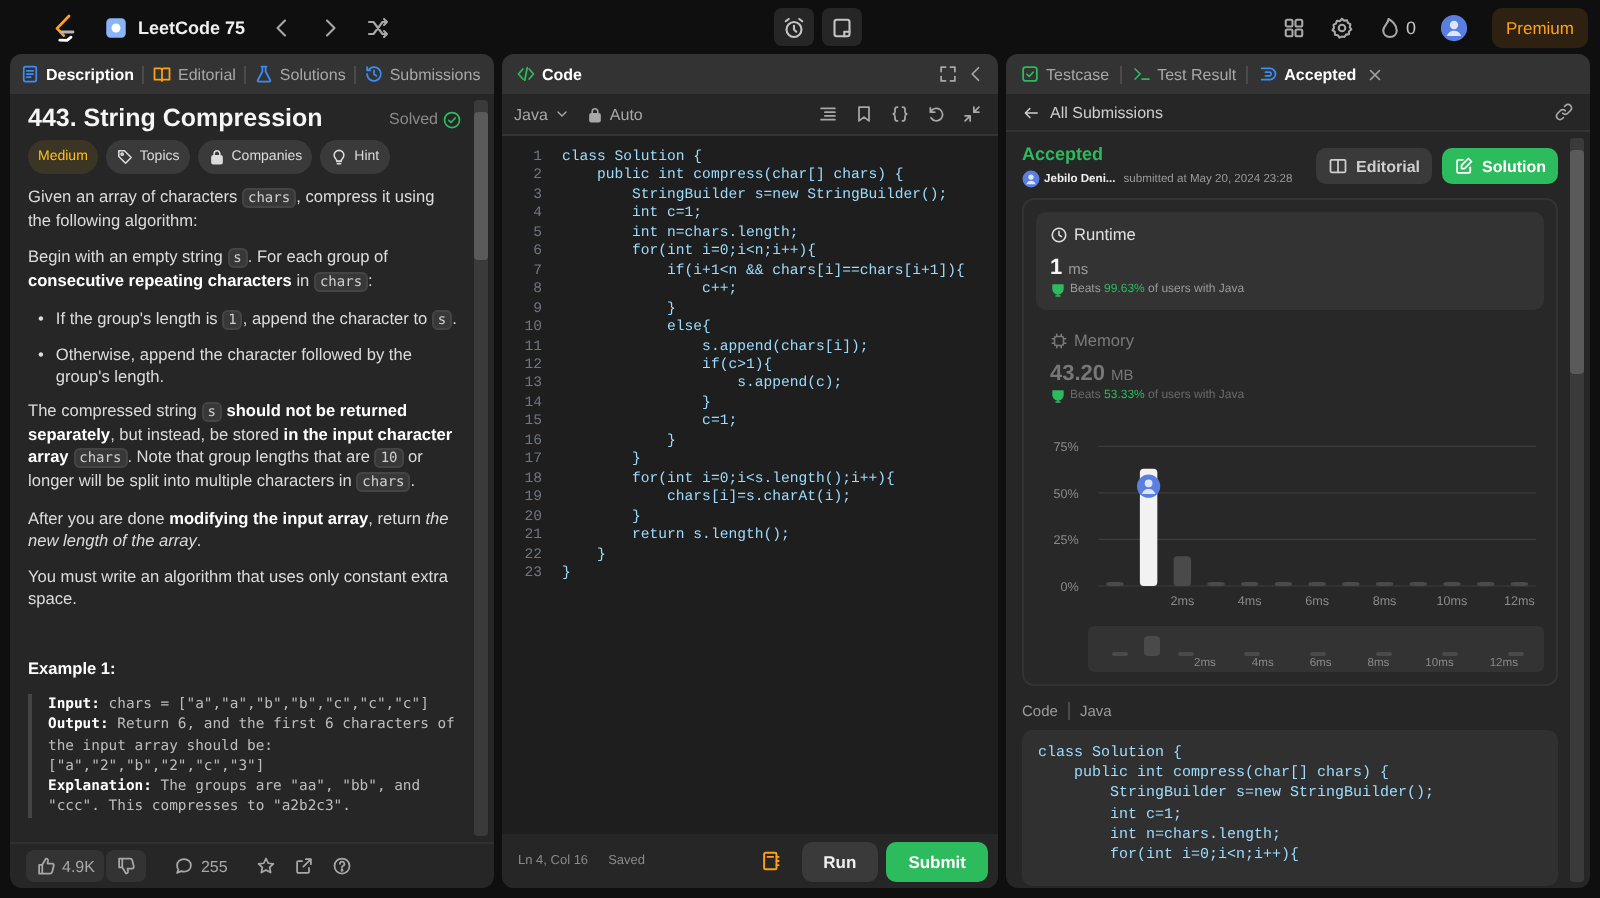 This screenshot has width=1600, height=898. Describe the element at coordinates (373, 74) in the screenshot. I see `history-icon` at that location.